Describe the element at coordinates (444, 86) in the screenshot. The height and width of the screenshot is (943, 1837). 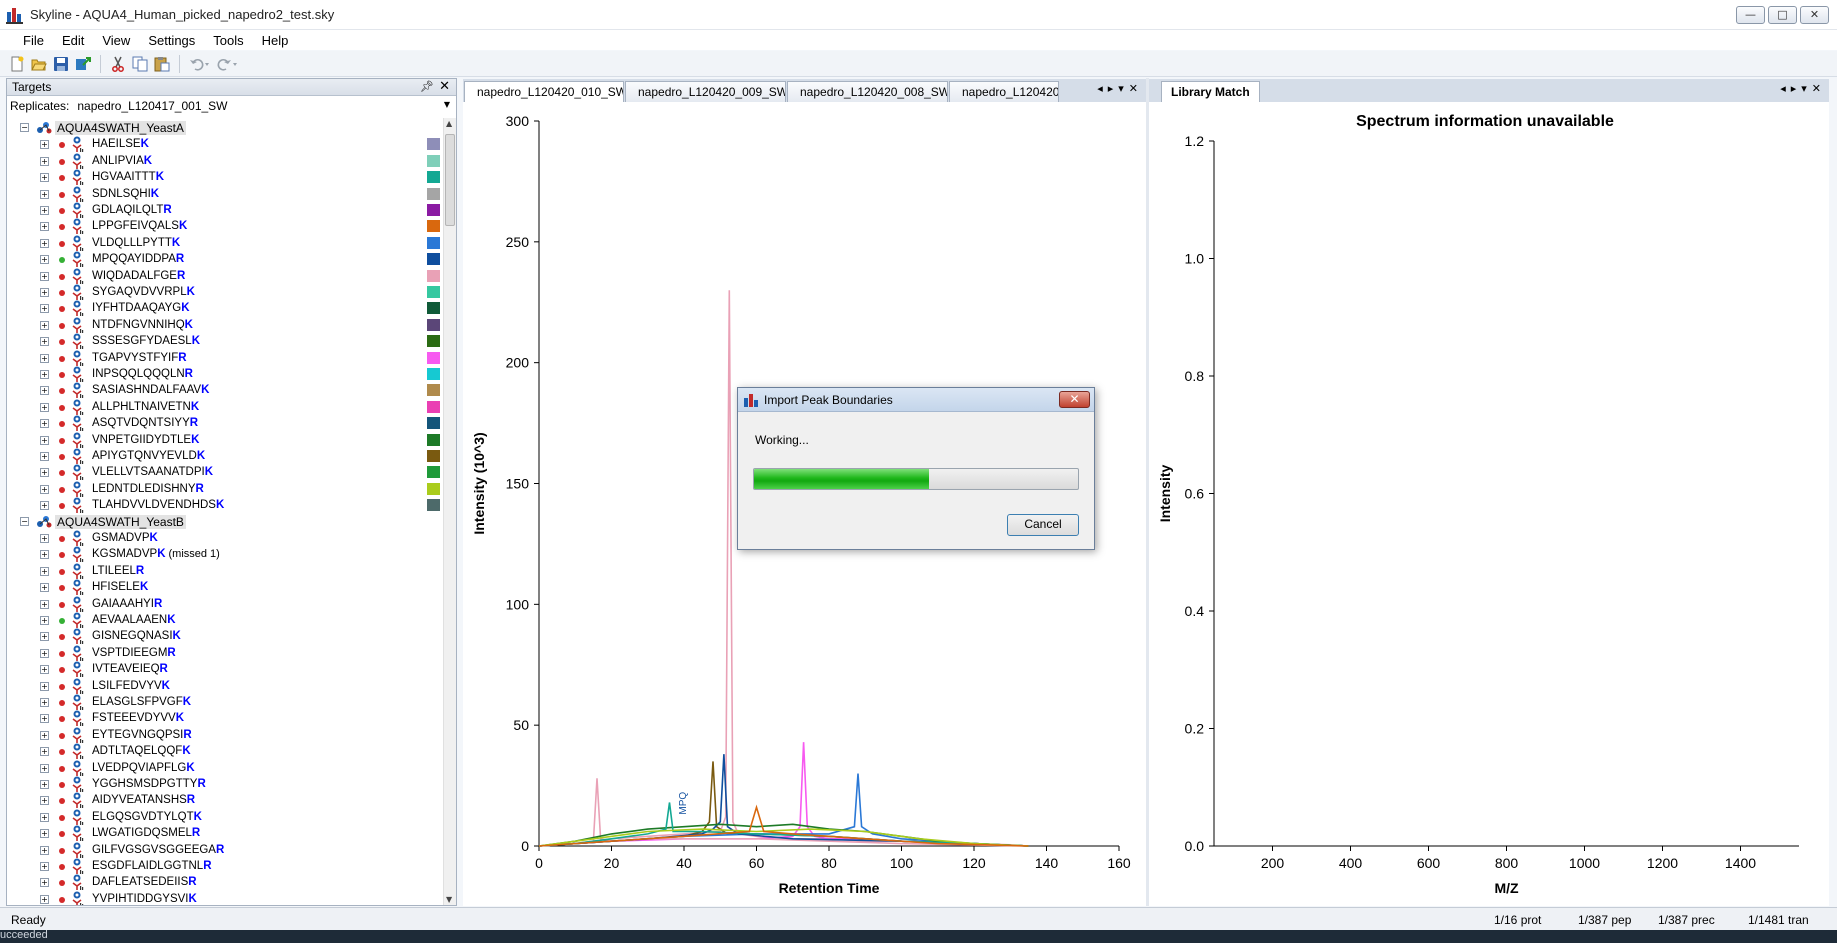
I see `close-panel-icon: ✕` at that location.